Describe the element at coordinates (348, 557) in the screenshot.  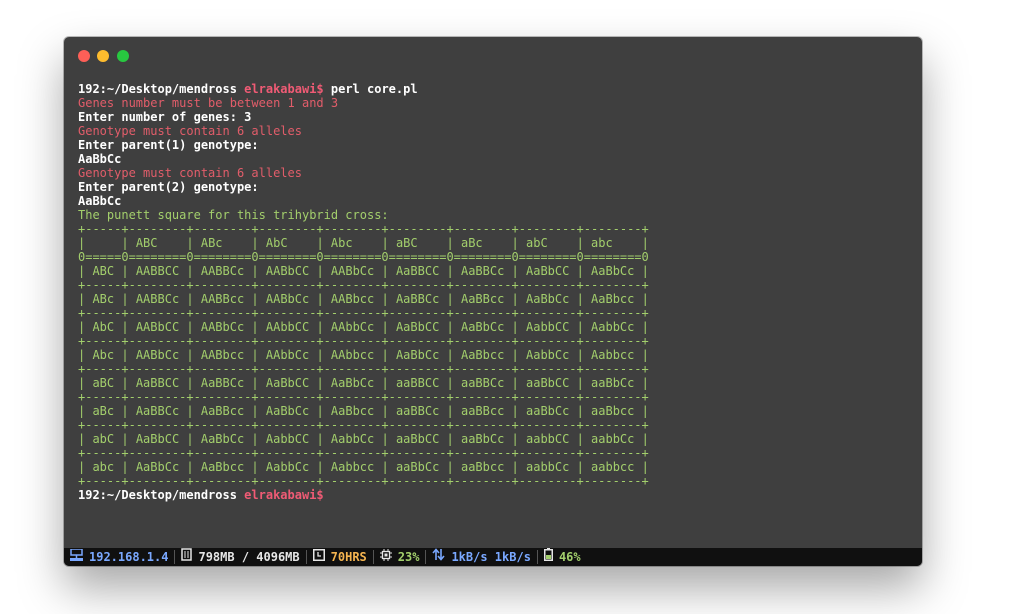
I see `uptime-value: 70HRS` at that location.